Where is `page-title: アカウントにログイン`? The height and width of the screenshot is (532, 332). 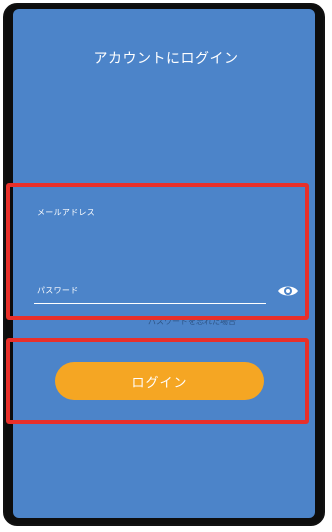 page-title: アカウントにログイン is located at coordinates (166, 59).